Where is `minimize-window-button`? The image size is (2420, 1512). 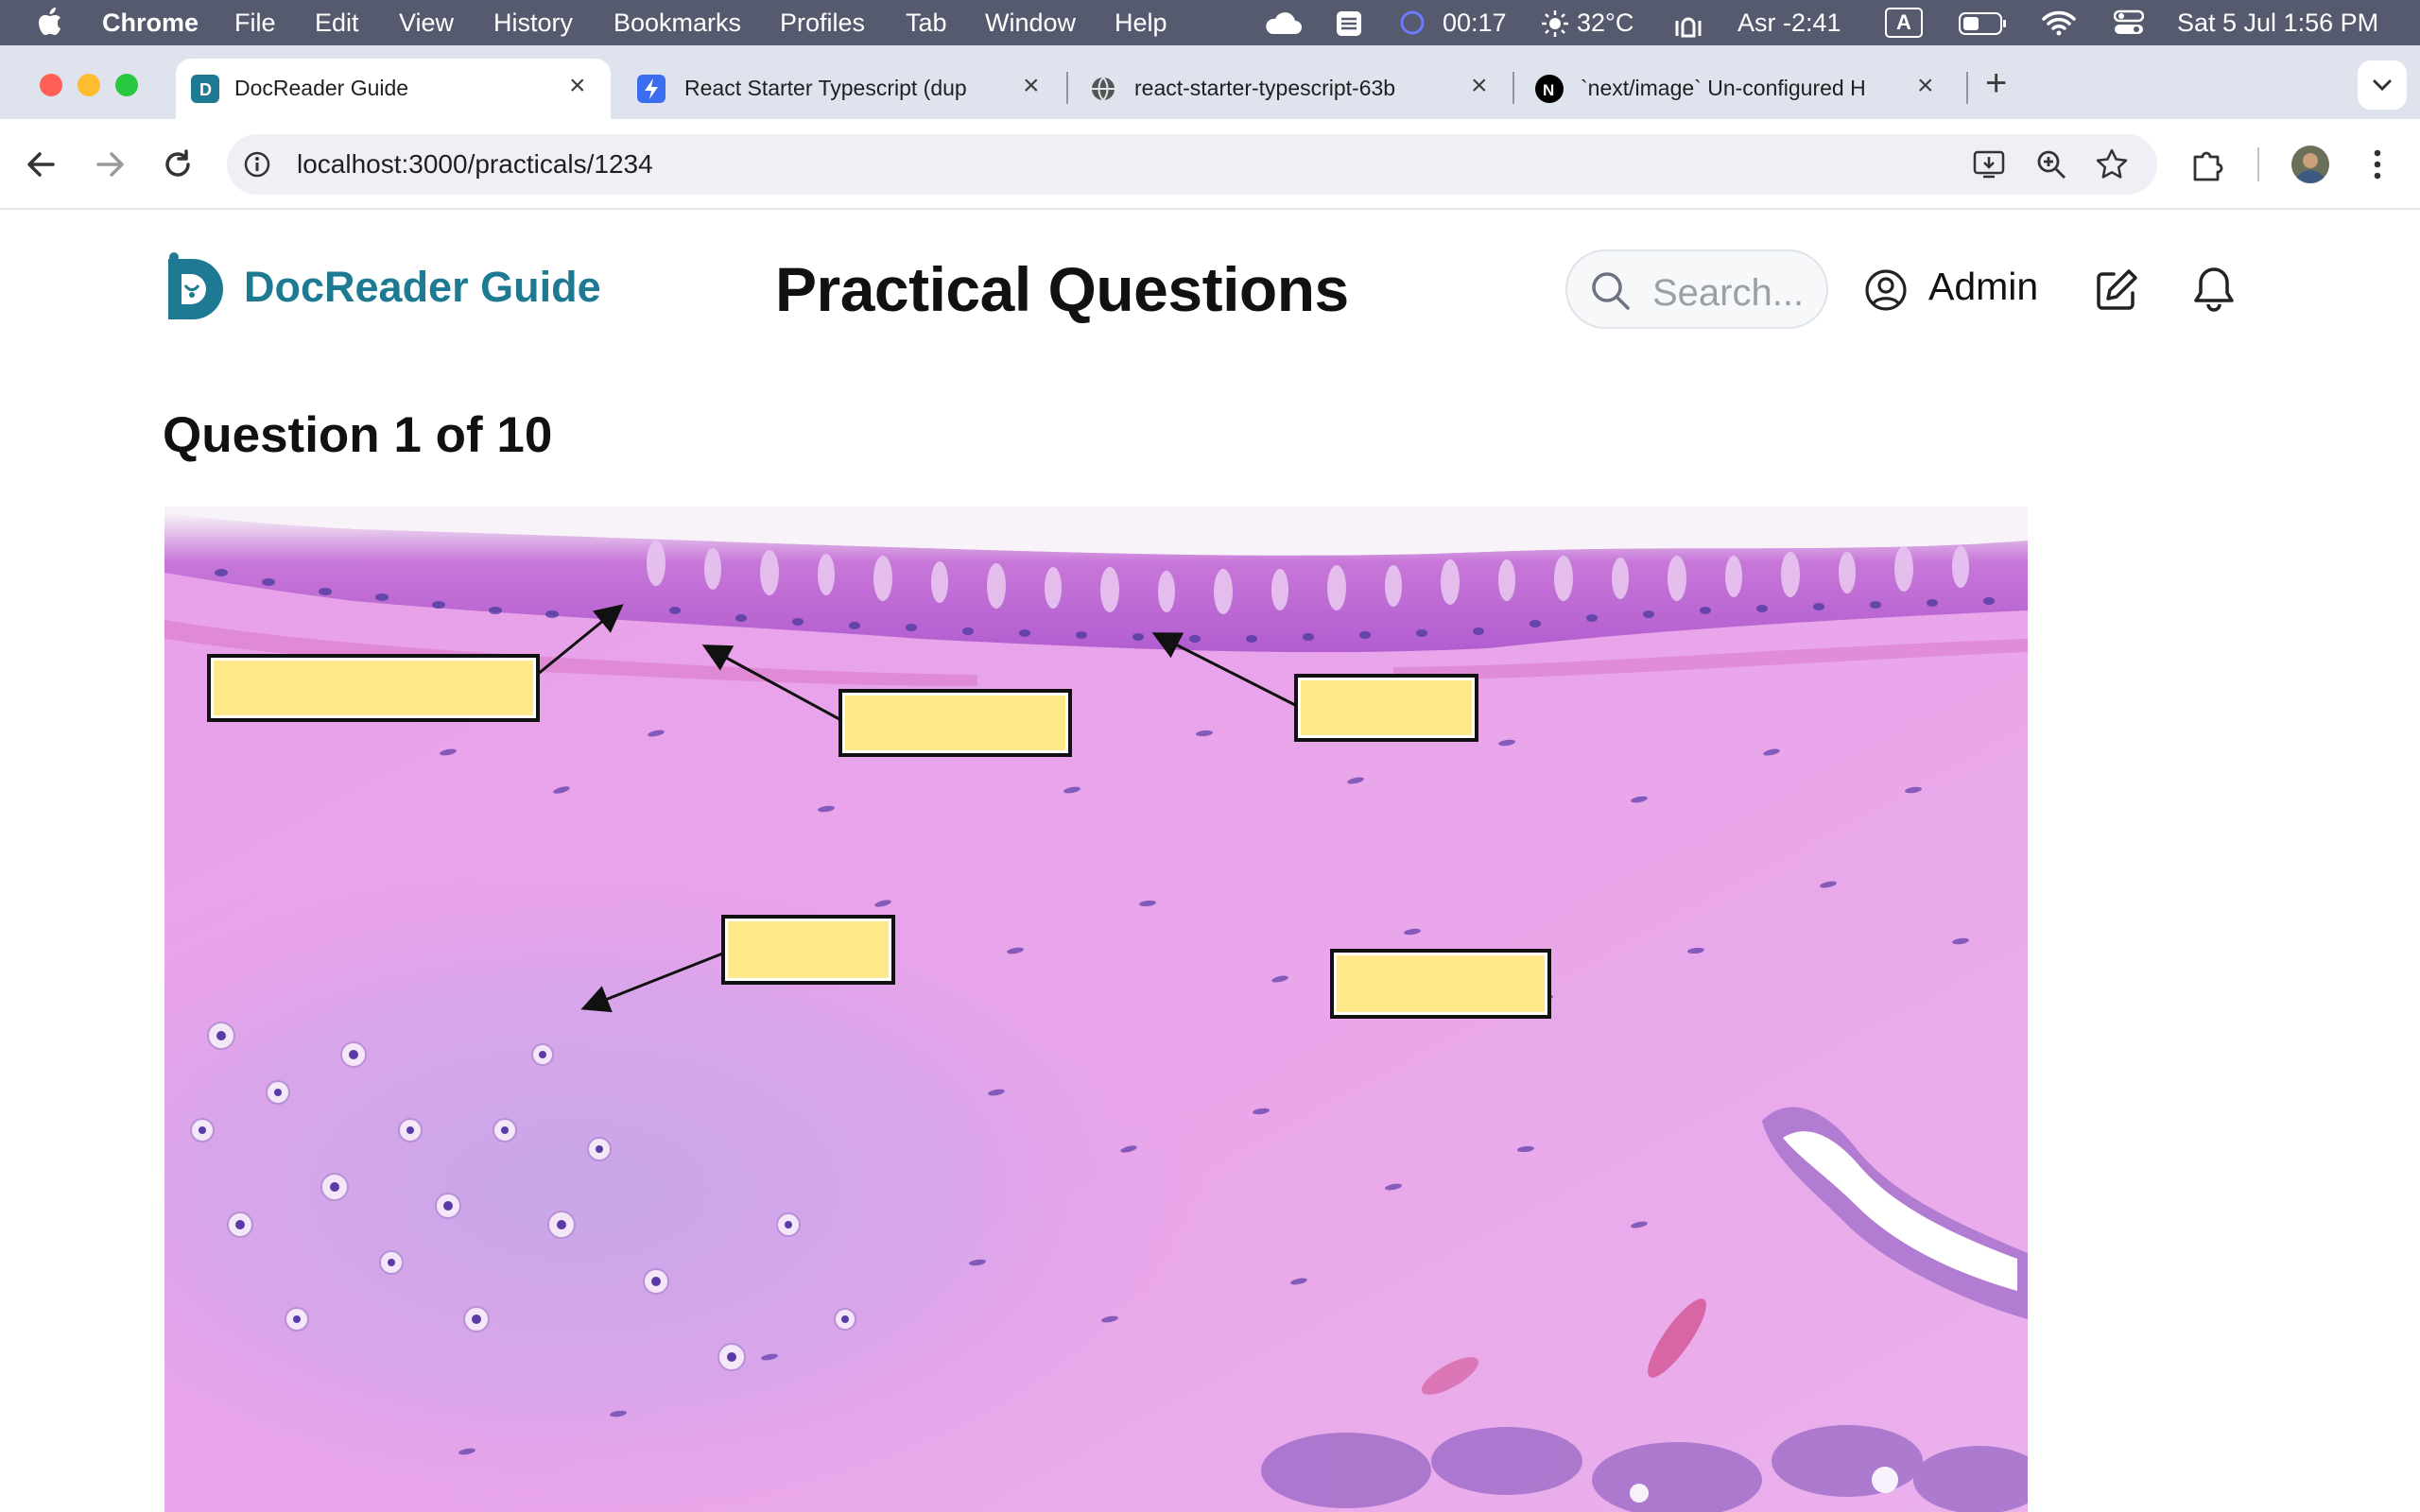
minimize-window-button is located at coordinates (89, 85).